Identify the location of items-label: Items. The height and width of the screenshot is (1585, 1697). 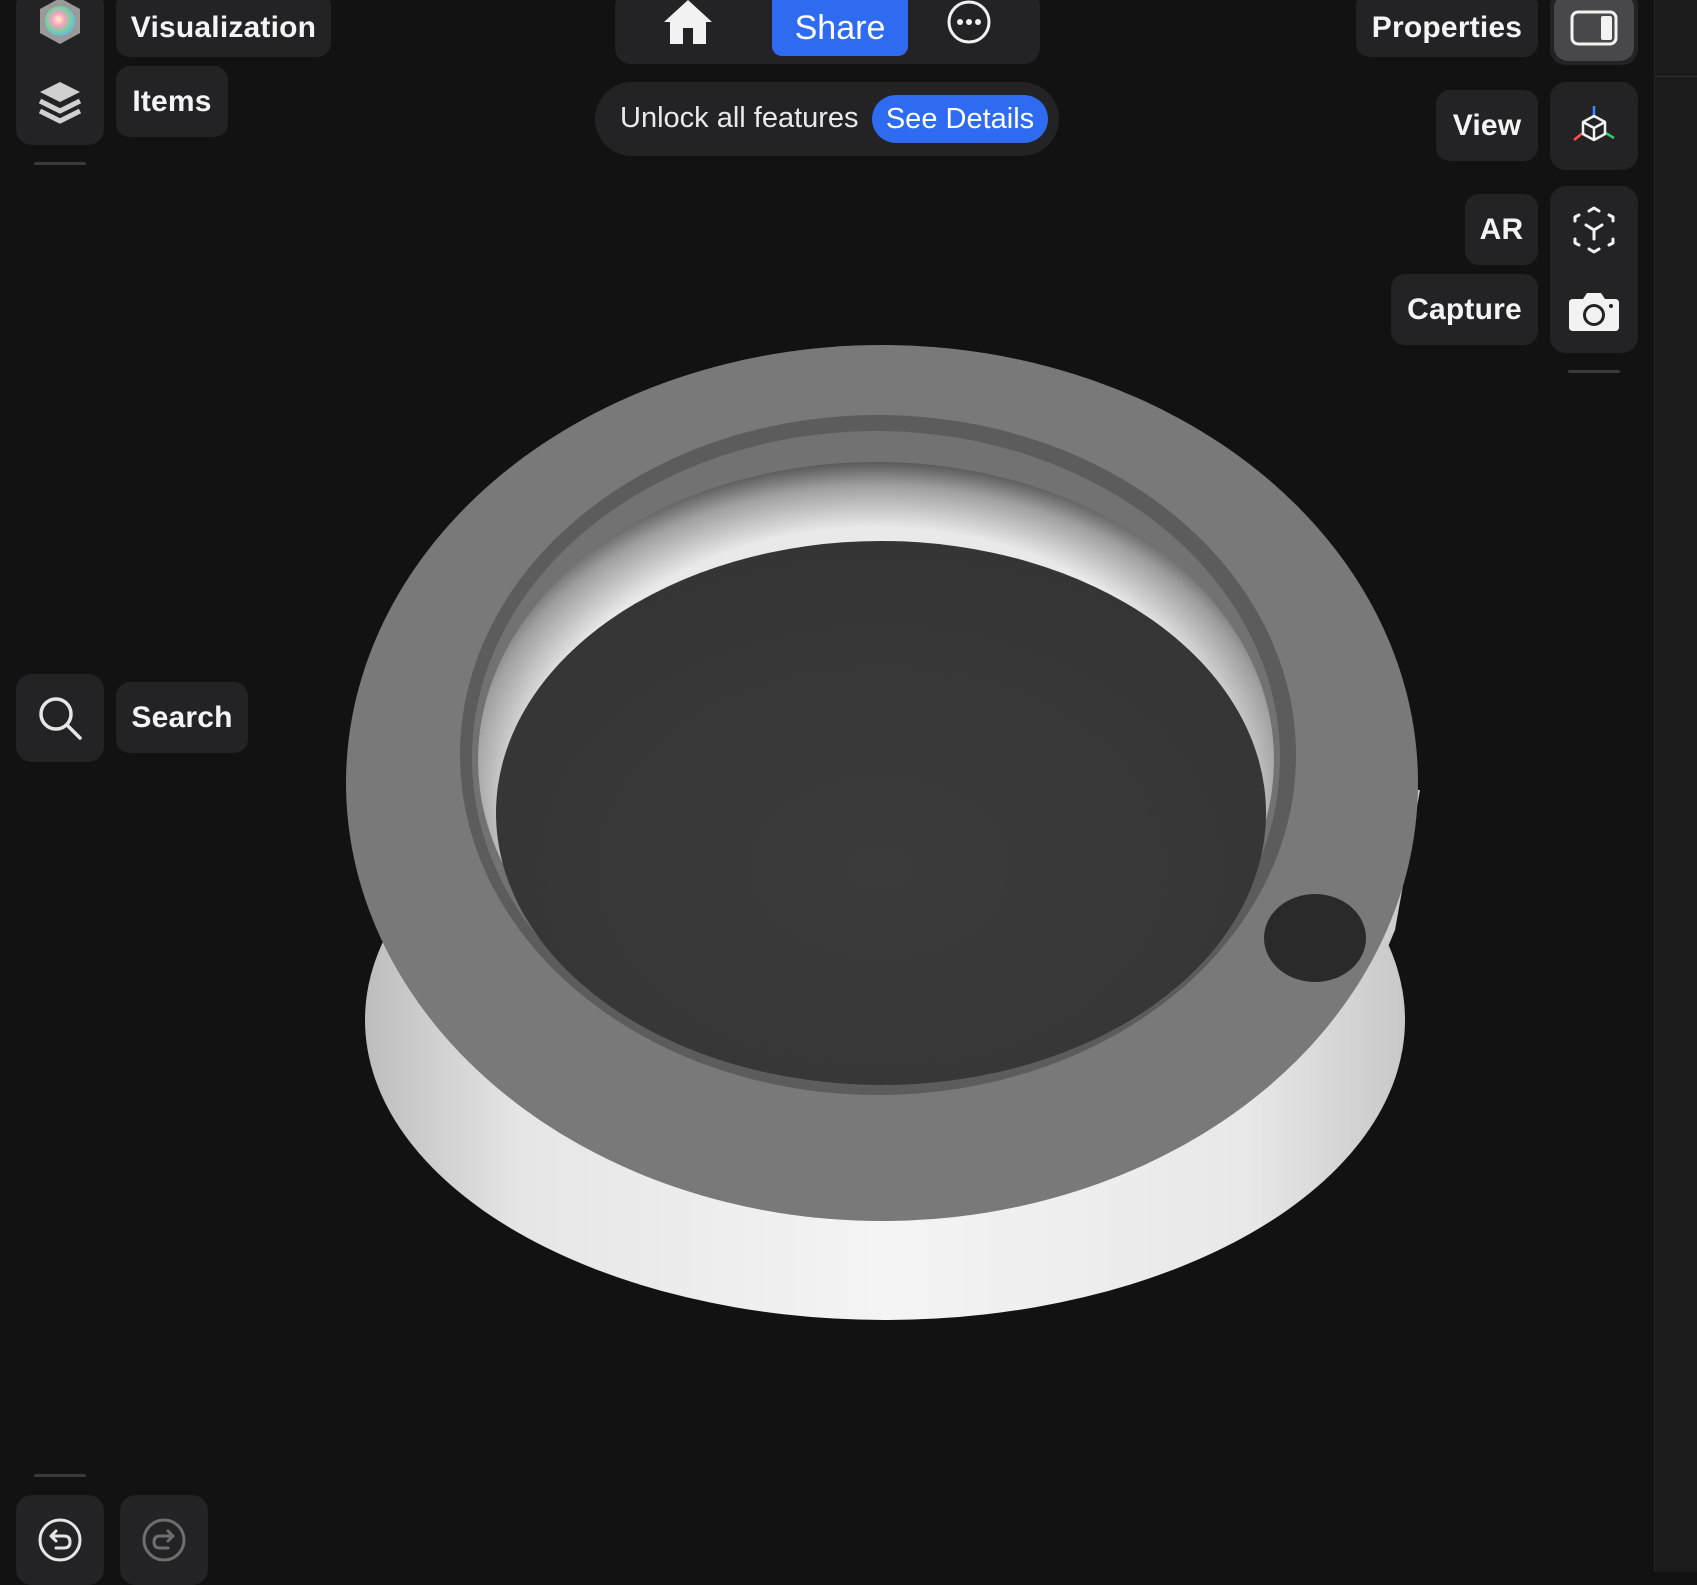
(172, 101).